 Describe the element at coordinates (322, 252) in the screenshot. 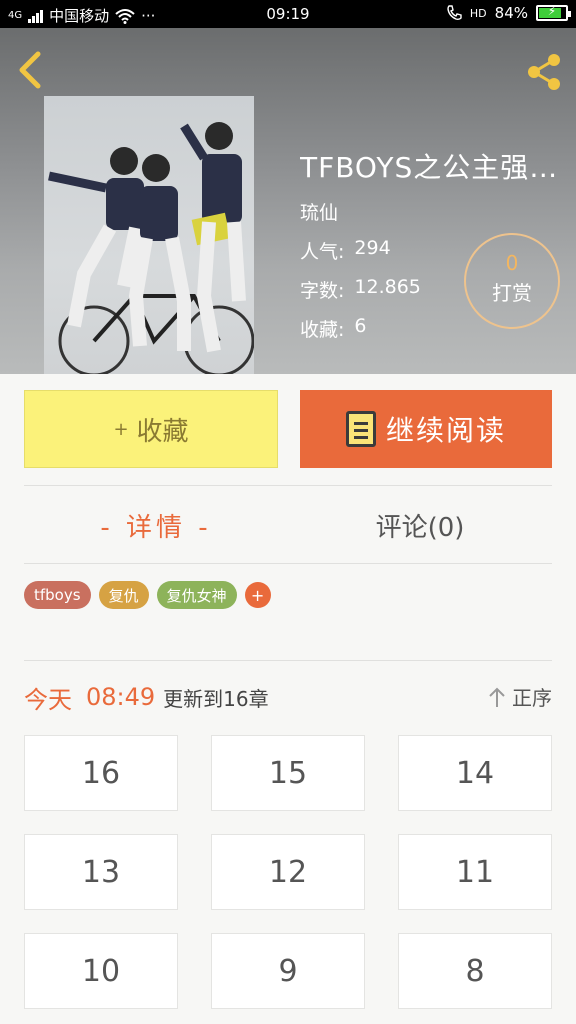

I see `popularity-label: 人气:` at that location.